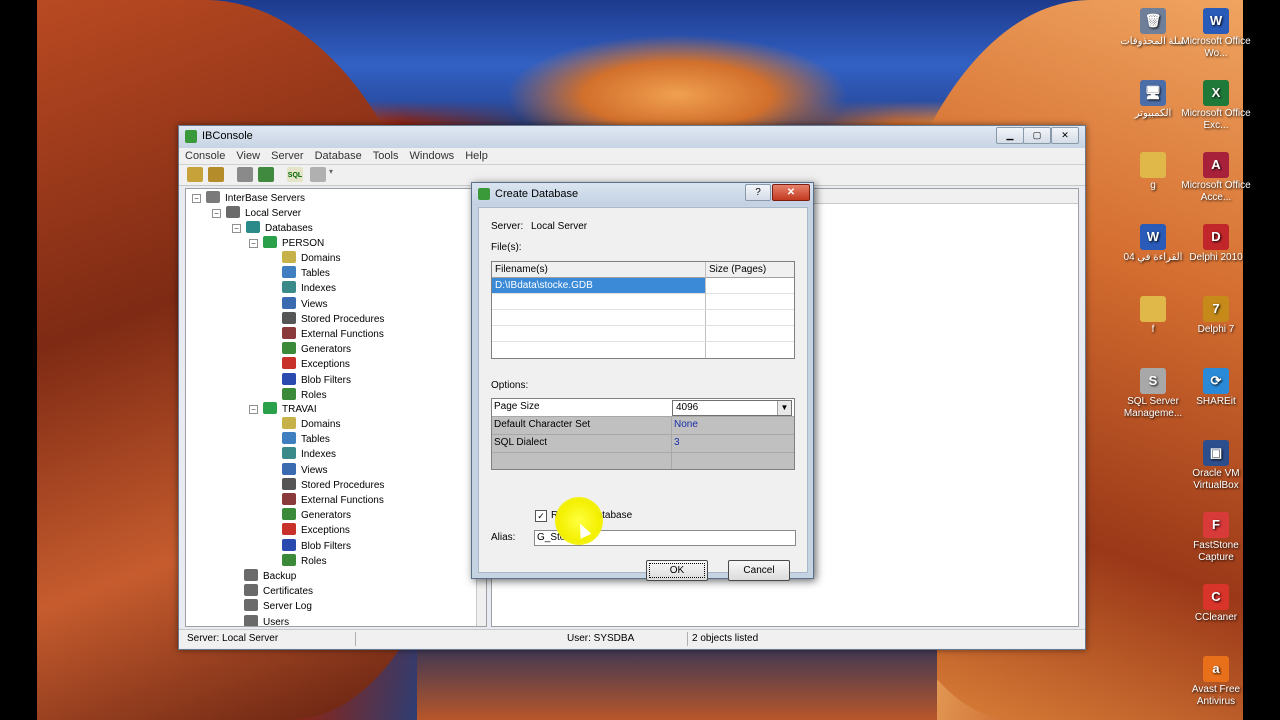 This screenshot has width=1280, height=720. What do you see at coordinates (476, 156) in the screenshot?
I see `menu-help: Help` at bounding box center [476, 156].